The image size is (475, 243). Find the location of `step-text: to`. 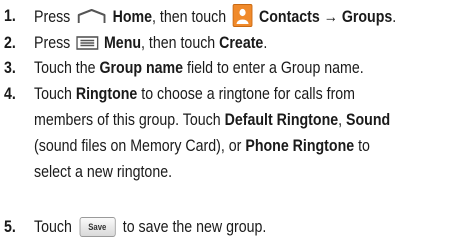

step-text: to is located at coordinates (364, 146).